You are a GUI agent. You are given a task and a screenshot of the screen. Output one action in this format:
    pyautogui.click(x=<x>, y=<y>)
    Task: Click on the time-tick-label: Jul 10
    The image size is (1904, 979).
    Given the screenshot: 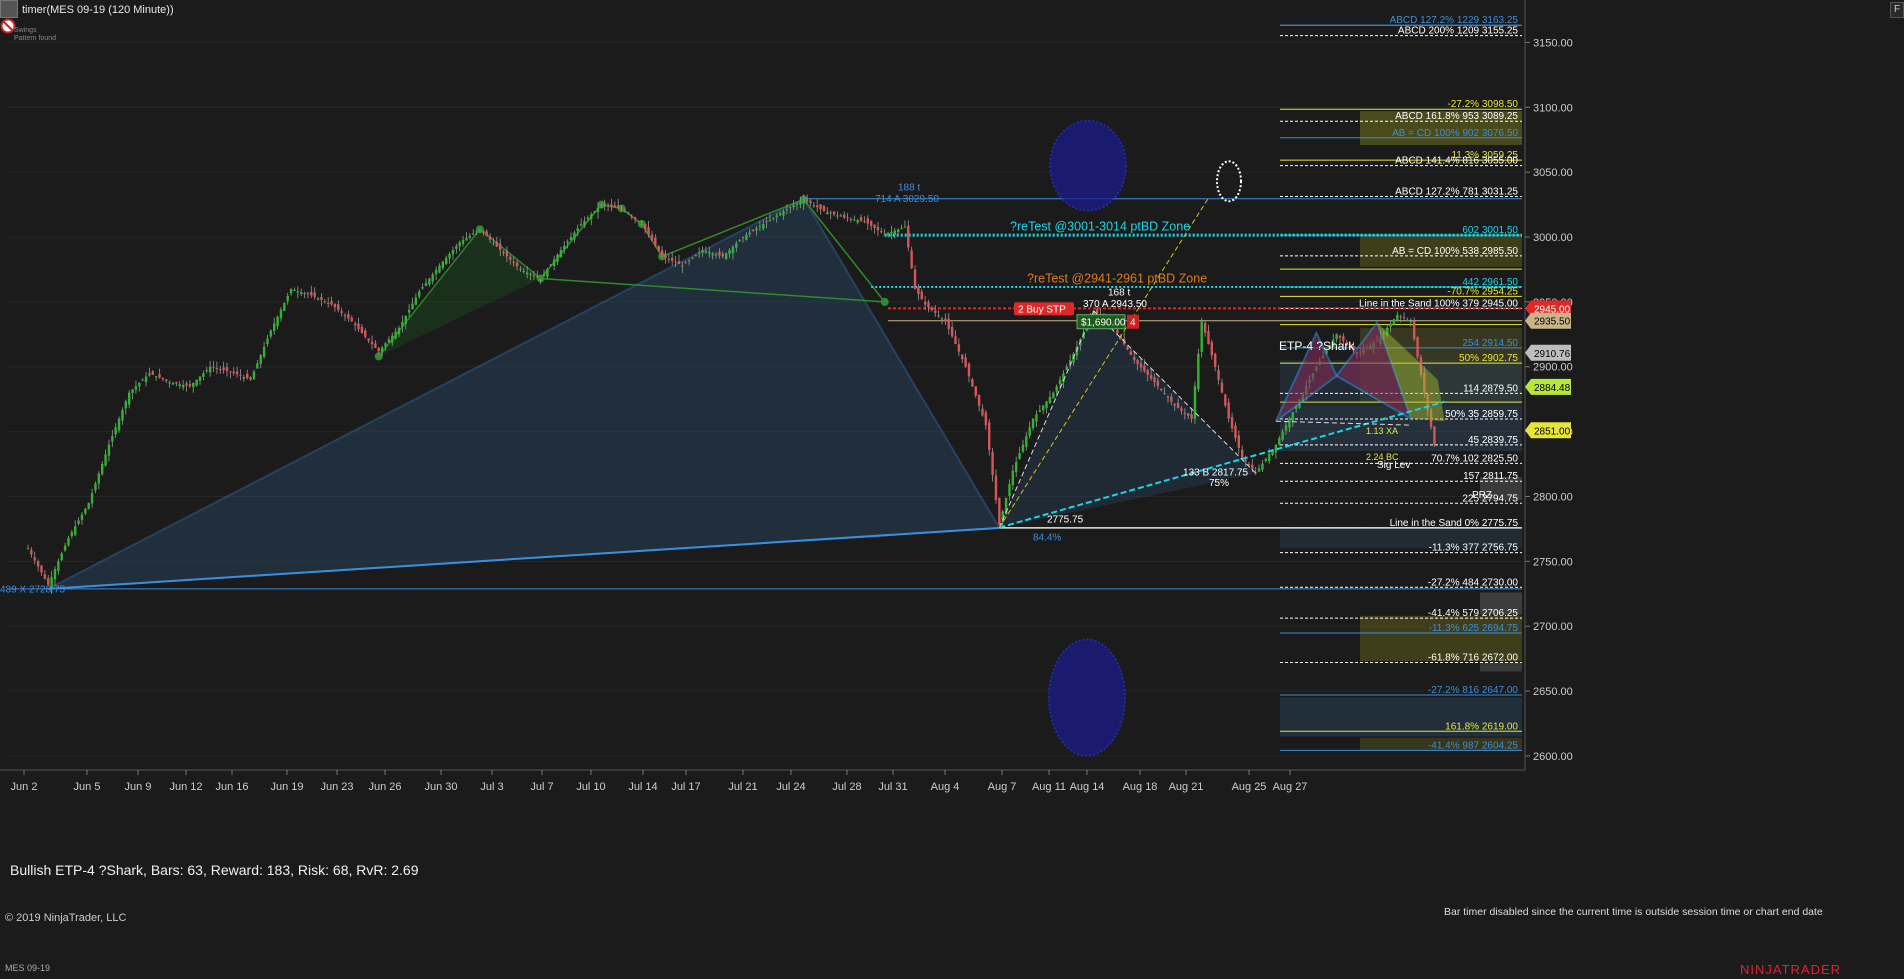 What is the action you would take?
    pyautogui.click(x=590, y=787)
    